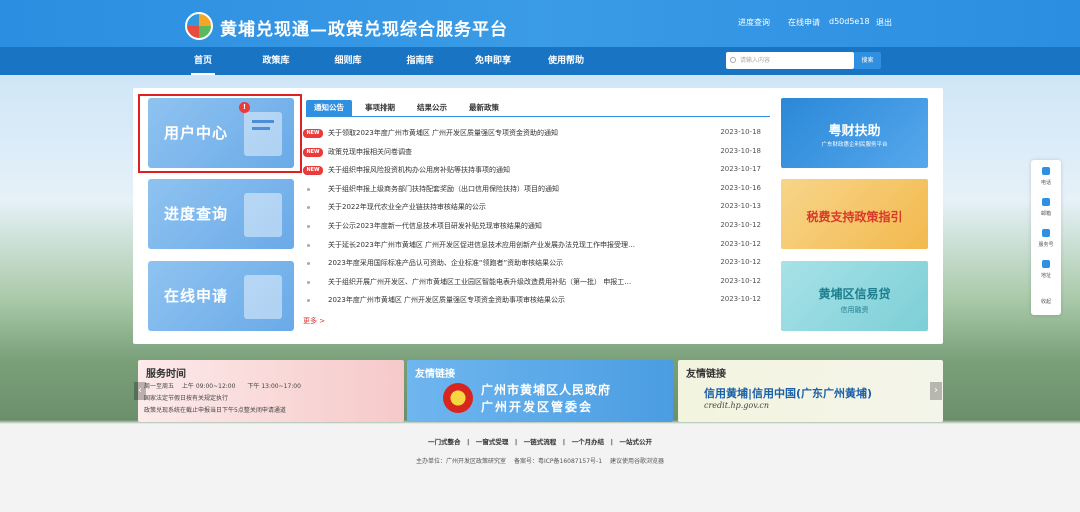 The width and height of the screenshot is (1080, 512). Describe the element at coordinates (221, 214) in the screenshot. I see `progress-query-card: 进度查询` at that location.